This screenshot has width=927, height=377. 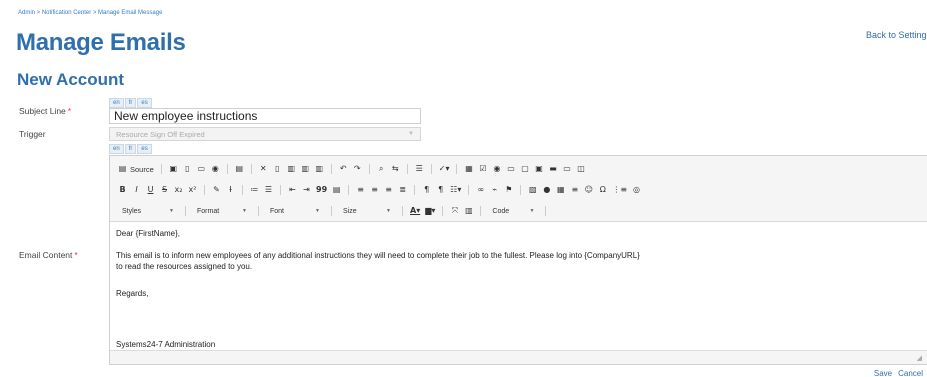 What do you see at coordinates (292, 190) in the screenshot?
I see `outdent-icon: ⇤` at bounding box center [292, 190].